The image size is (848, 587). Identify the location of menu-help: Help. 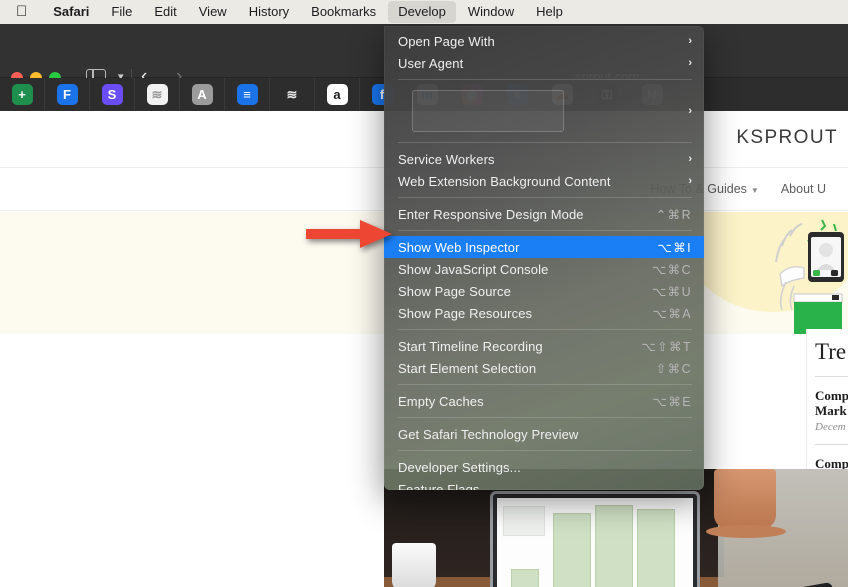
(549, 12).